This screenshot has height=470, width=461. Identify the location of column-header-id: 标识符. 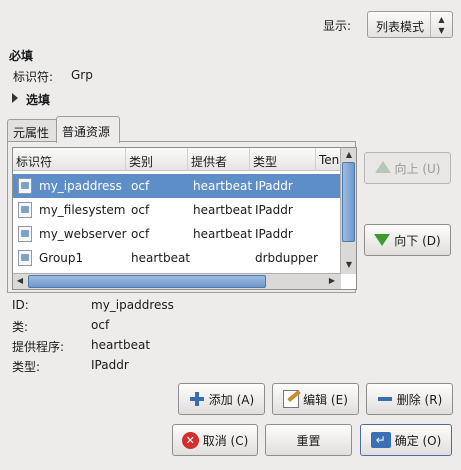
(69, 159).